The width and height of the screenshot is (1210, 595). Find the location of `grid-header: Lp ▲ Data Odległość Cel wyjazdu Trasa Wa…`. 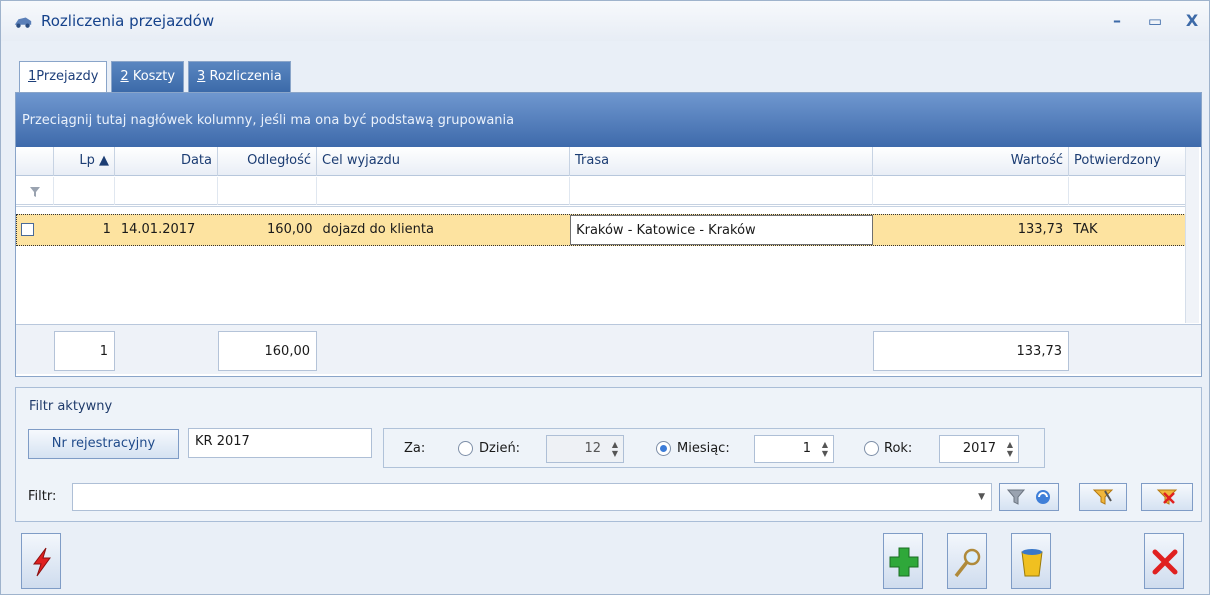

grid-header: Lp ▲ Data Odległość Cel wyjazdu Trasa Wa… is located at coordinates (601, 161).